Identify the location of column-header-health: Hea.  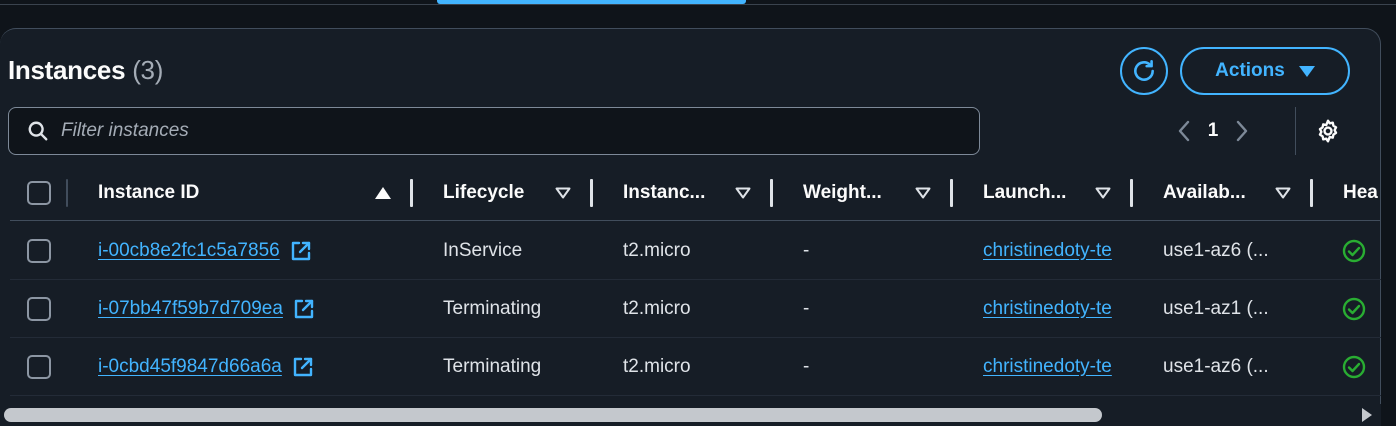
(1362, 192).